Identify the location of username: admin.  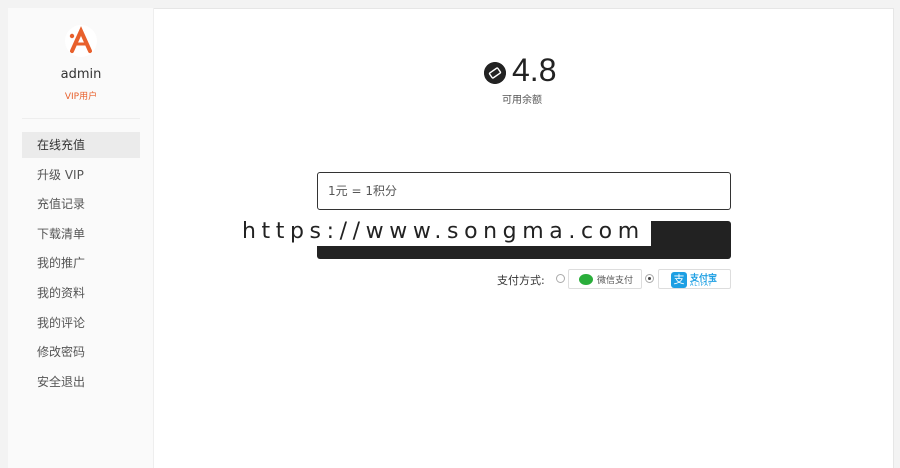
(81, 74).